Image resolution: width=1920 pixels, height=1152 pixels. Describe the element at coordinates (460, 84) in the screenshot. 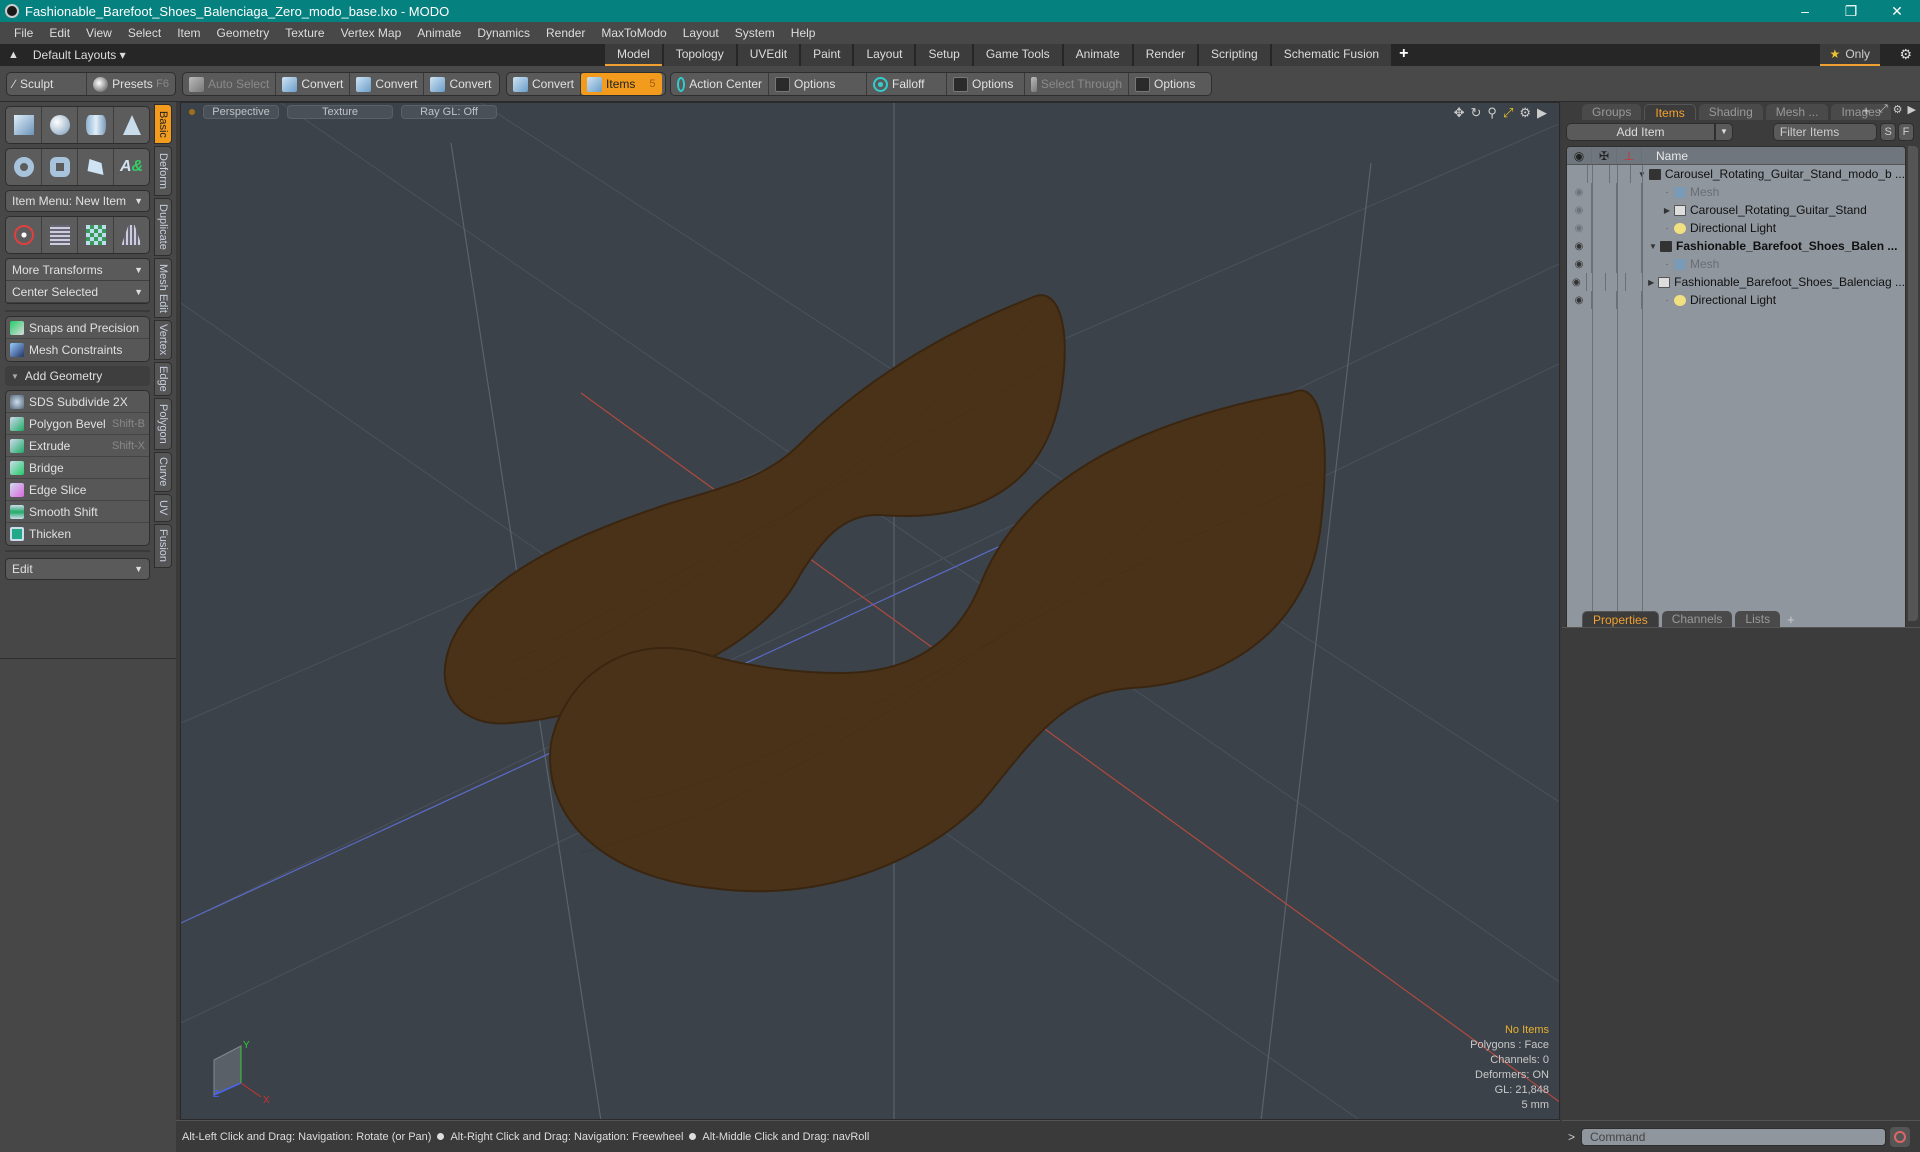

I see `convert-polygons-button: Convert` at that location.